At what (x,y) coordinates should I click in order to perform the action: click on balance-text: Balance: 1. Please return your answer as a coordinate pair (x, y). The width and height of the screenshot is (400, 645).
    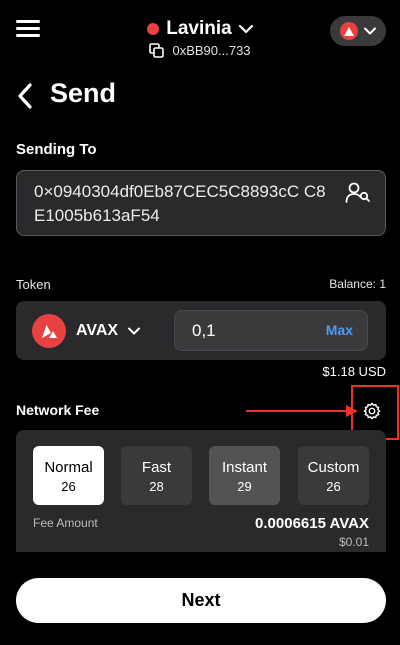
    Looking at the image, I should click on (357, 284).